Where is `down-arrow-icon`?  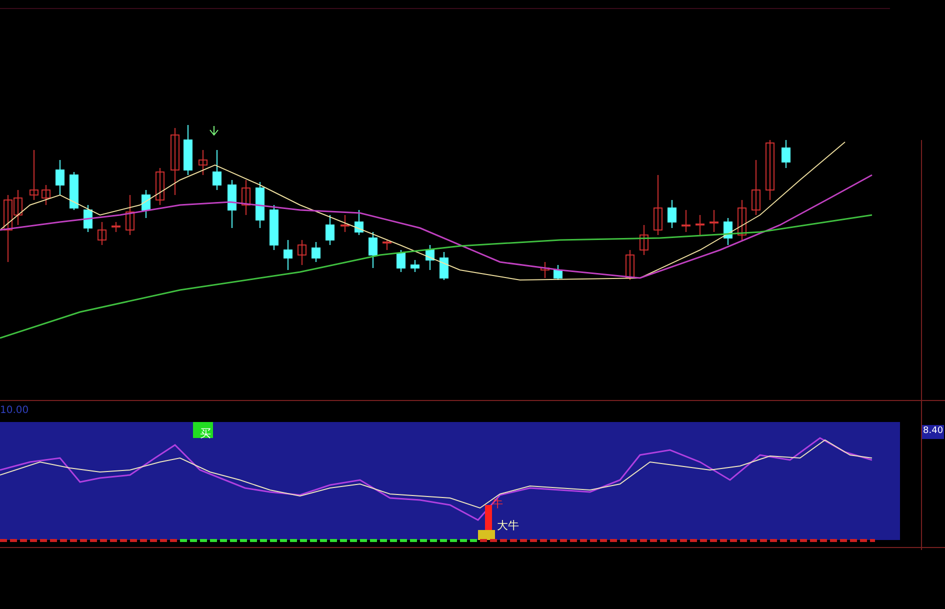
down-arrow-icon is located at coordinates (214, 131).